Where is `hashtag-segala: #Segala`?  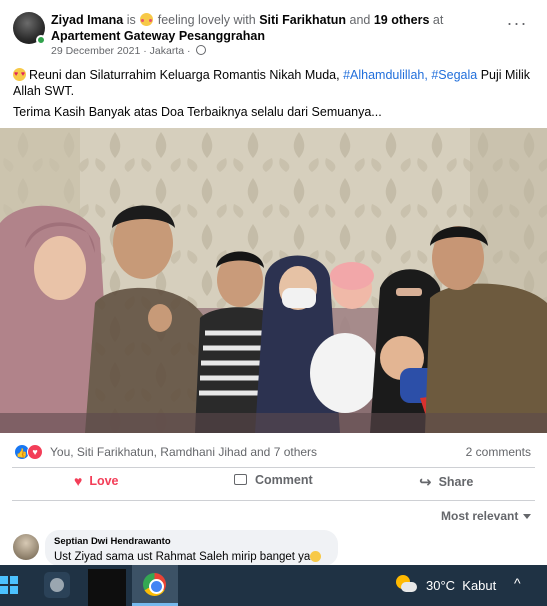
hashtag-segala: #Segala is located at coordinates (454, 75).